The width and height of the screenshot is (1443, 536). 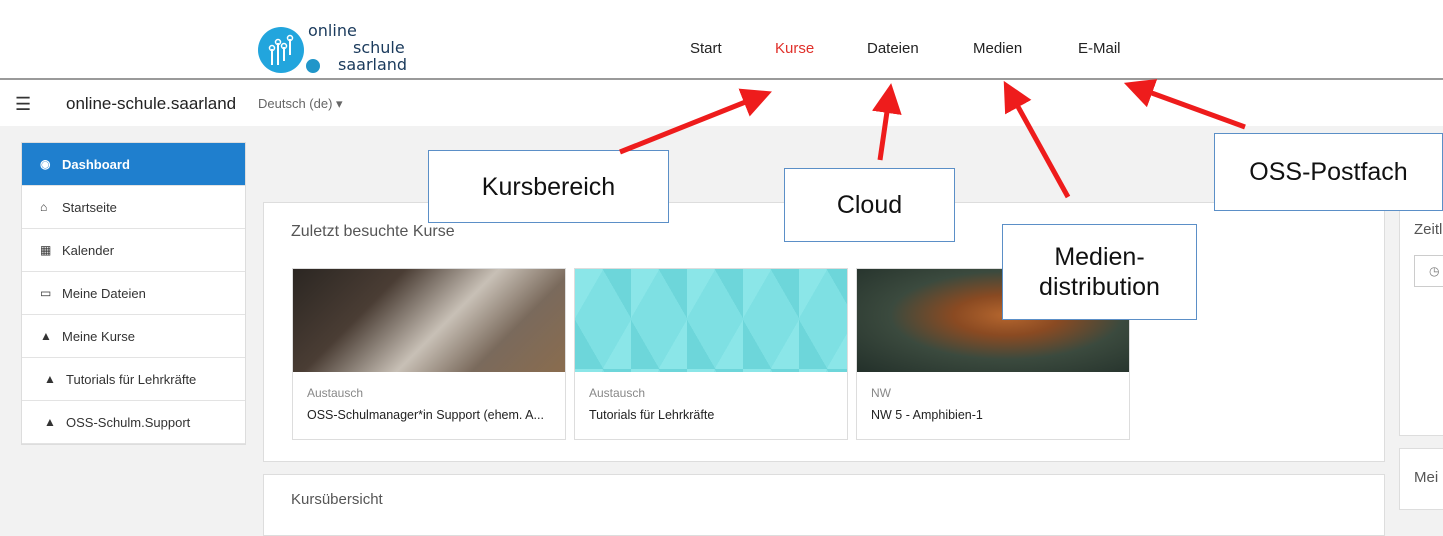 I want to click on arrow-postfach, so click(x=1184, y=104).